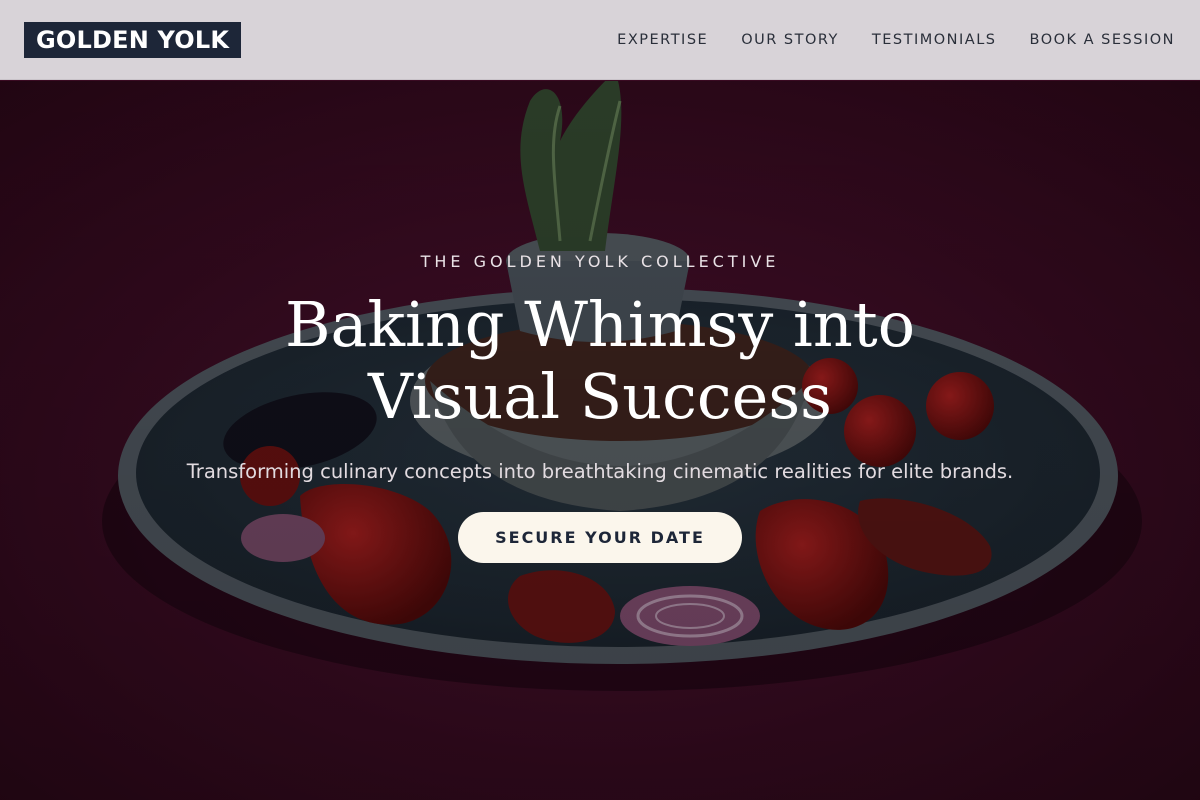 This screenshot has width=1200, height=800. What do you see at coordinates (600, 537) in the screenshot?
I see `secure-your-date-button: SECURE YOUR DATE` at bounding box center [600, 537].